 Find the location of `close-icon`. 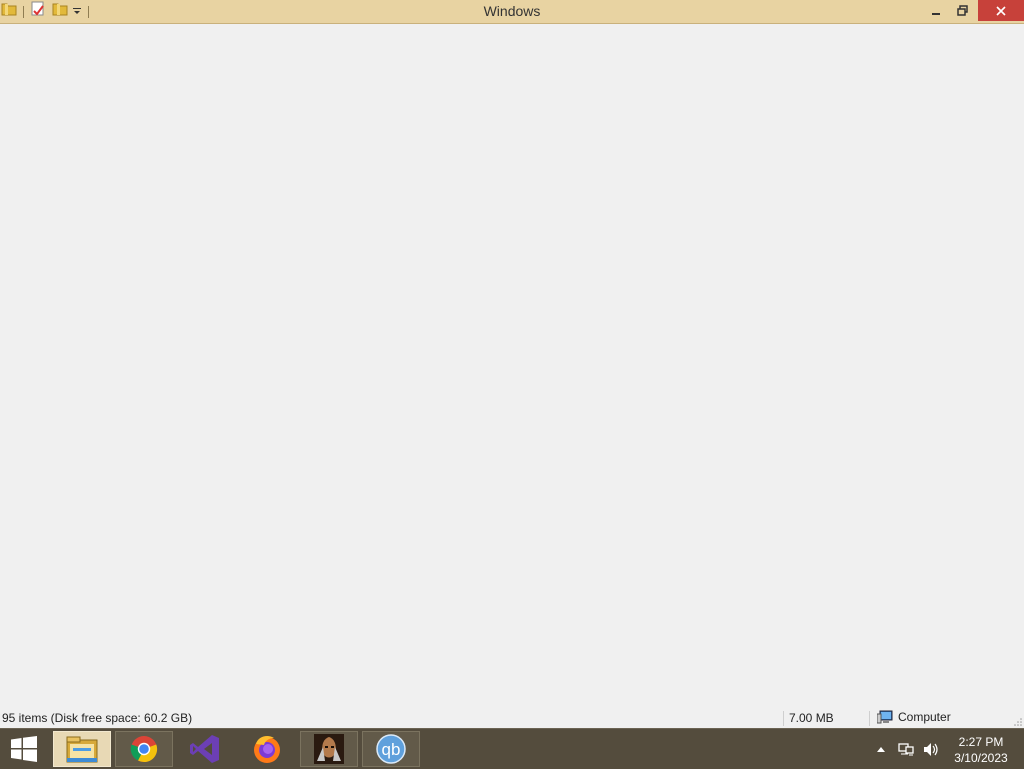

close-icon is located at coordinates (1001, 10).